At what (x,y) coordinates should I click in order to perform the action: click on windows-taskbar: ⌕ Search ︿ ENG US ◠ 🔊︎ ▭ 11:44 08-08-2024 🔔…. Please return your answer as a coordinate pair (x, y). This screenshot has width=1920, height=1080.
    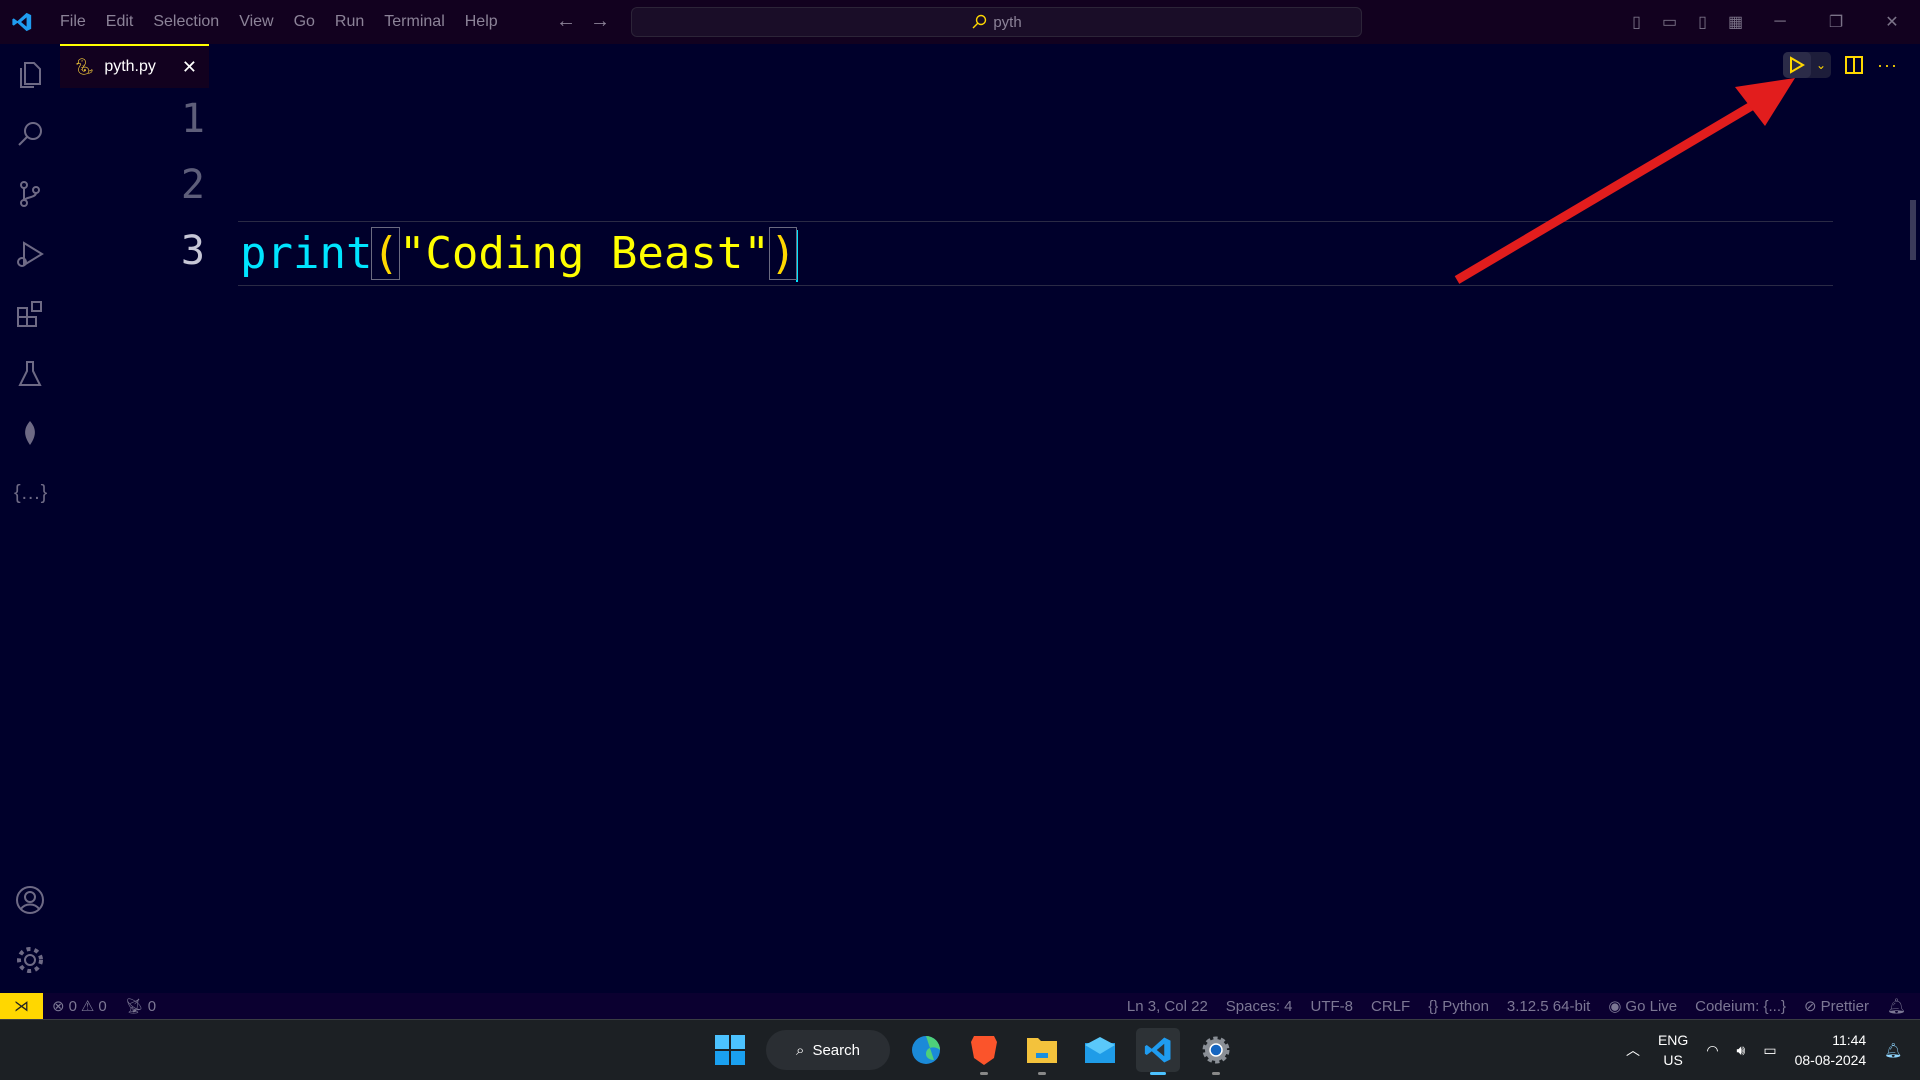
    Looking at the image, I should click on (960, 1049).